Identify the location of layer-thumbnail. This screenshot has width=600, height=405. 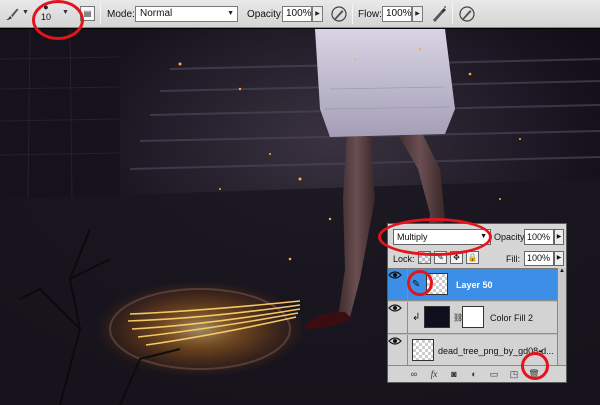
(423, 350).